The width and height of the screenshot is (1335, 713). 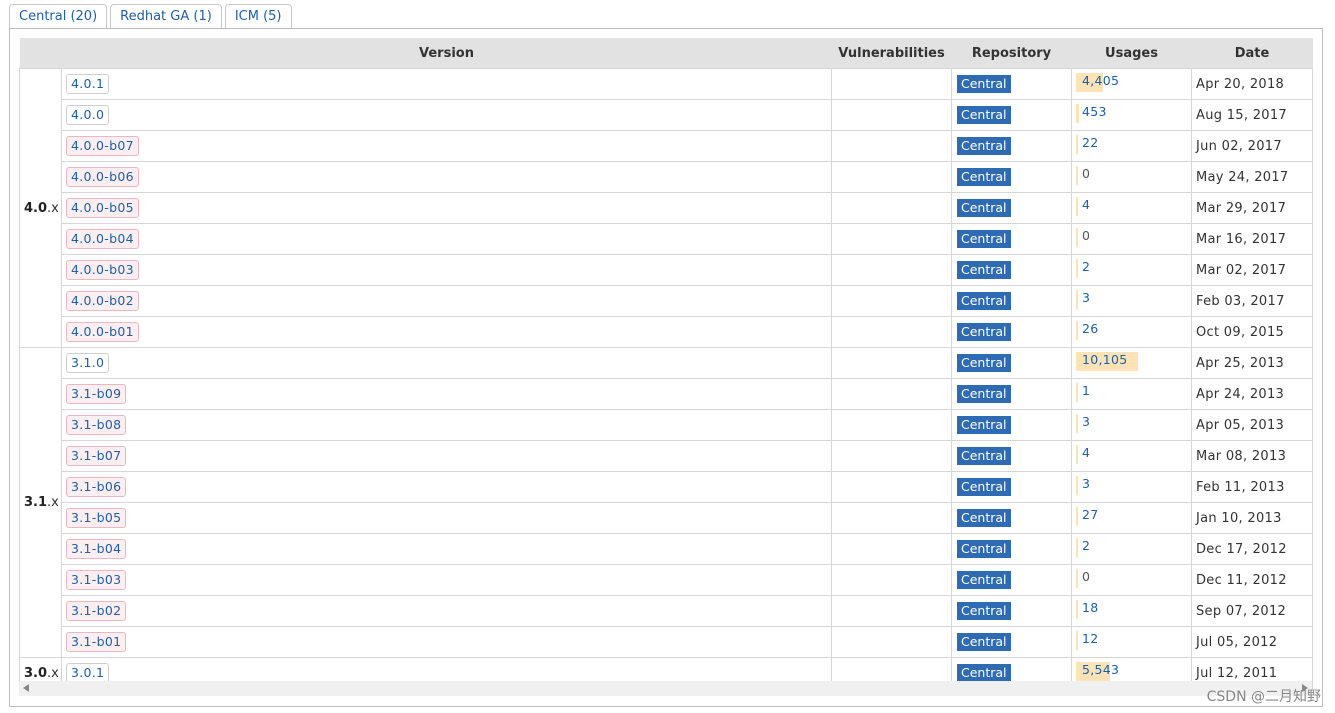 I want to click on table-row: 4.0.0-b02 Central 3 Feb 03, 2017, so click(x=666, y=301).